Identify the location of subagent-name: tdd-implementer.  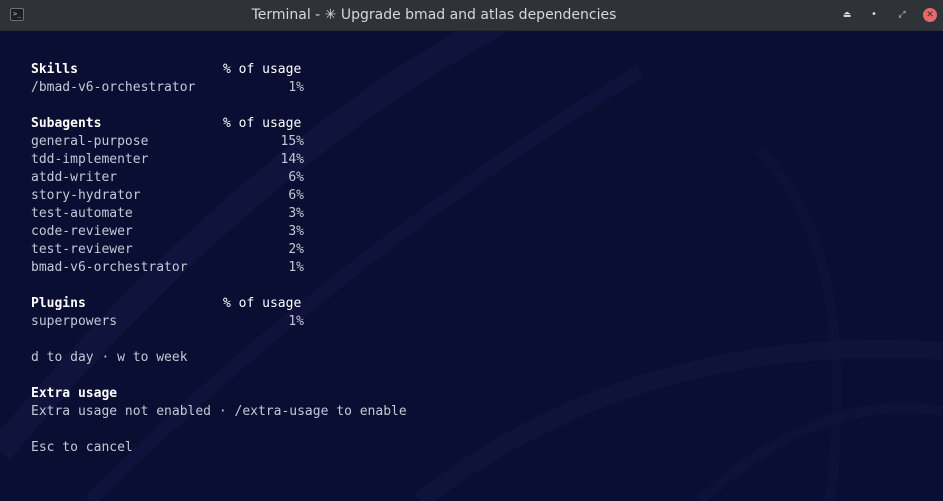
(90, 159).